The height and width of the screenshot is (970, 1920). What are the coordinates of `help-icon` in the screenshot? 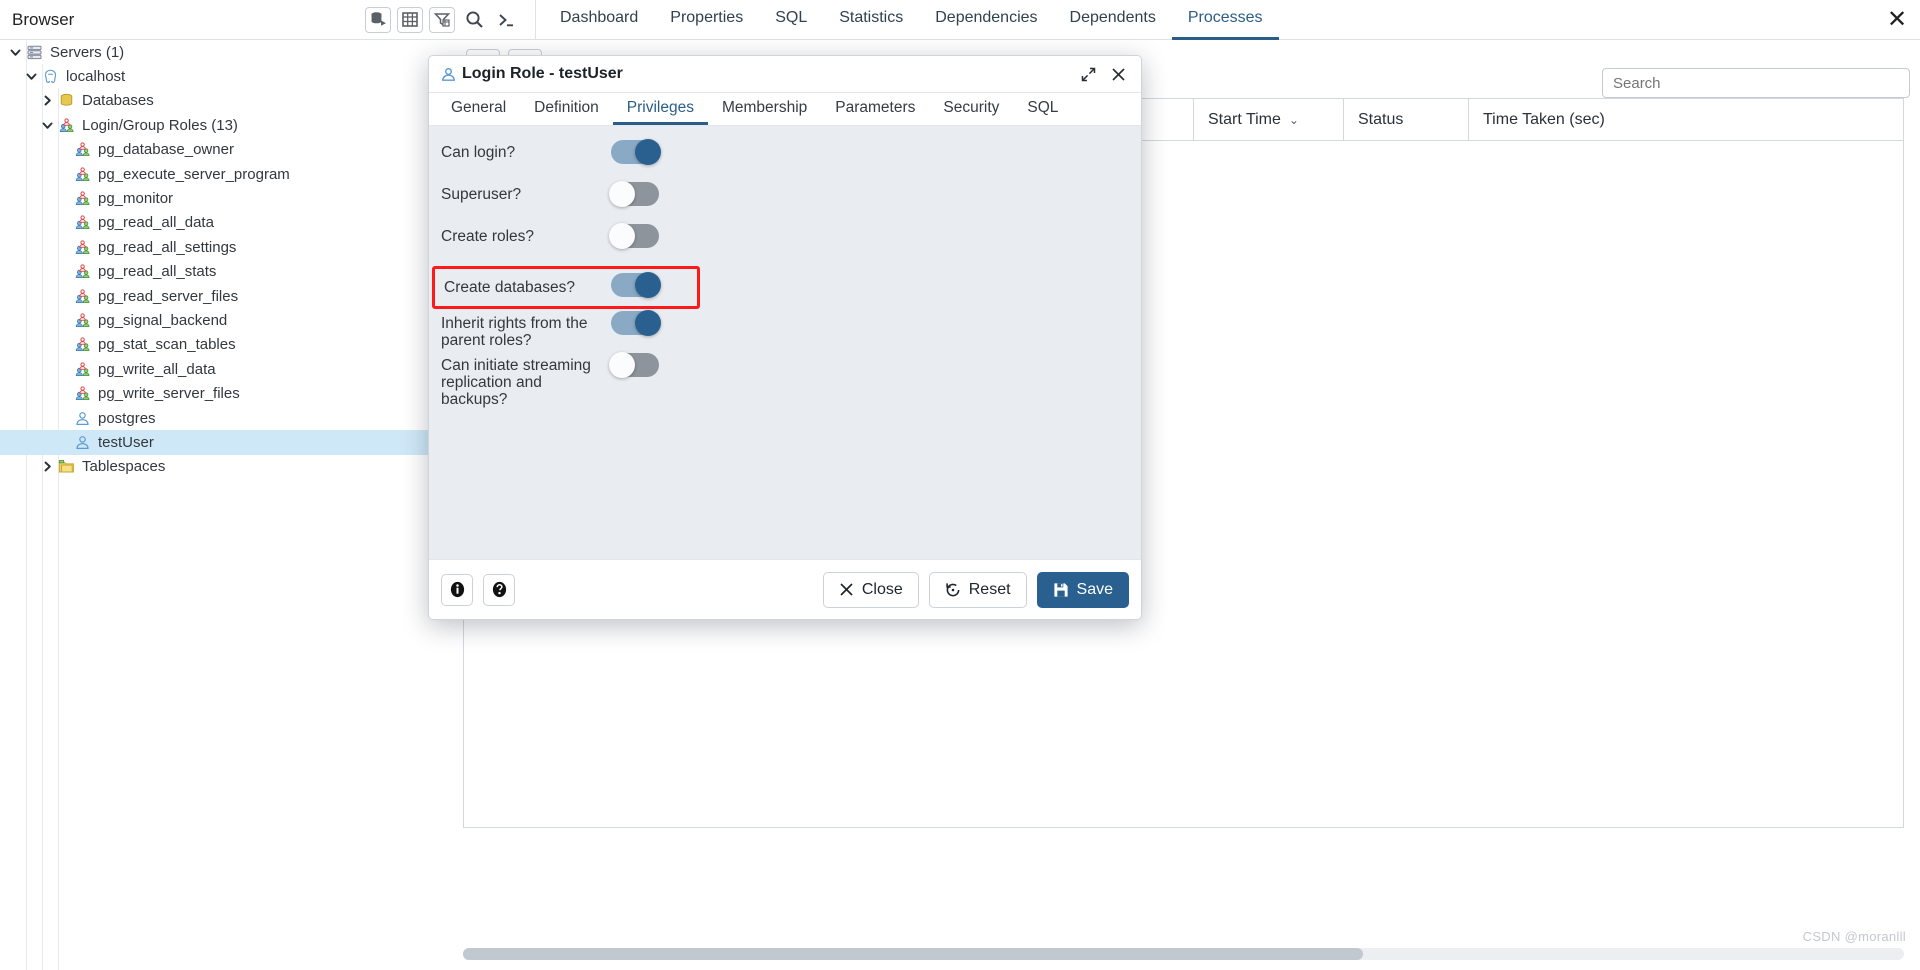 It's located at (499, 589).